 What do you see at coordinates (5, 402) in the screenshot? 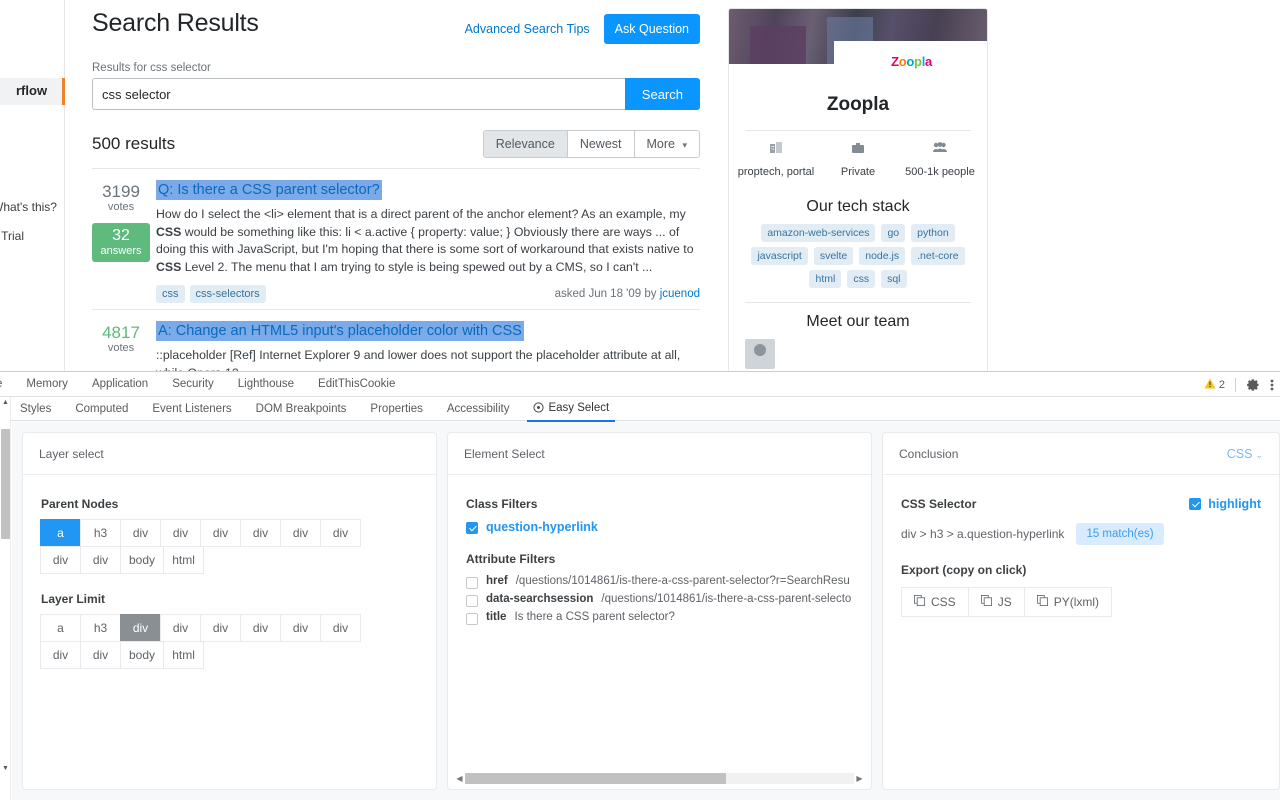
I see `scroll-up-arrow-icon: ▲` at bounding box center [5, 402].